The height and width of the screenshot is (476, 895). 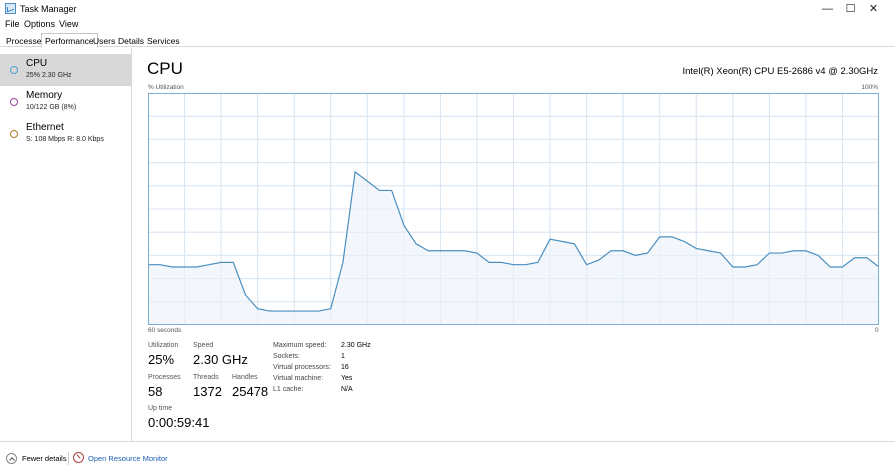 I want to click on threads-value: 1372, so click(x=207, y=391).